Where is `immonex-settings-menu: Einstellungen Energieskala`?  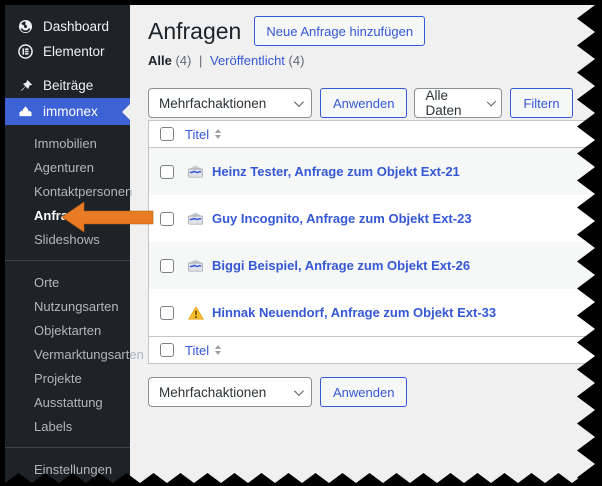 immonex-settings-menu: Einstellungen Energieskala is located at coordinates (67, 471).